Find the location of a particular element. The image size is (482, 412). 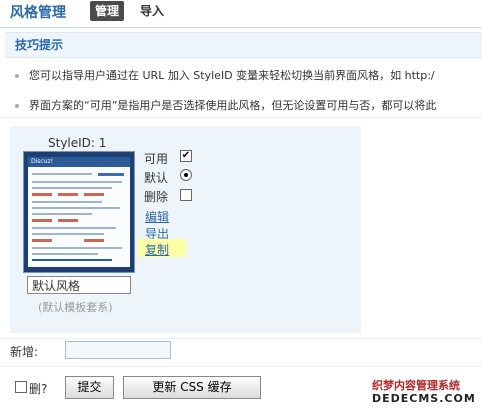

delete-selected-label: 删? is located at coordinates (38, 389).